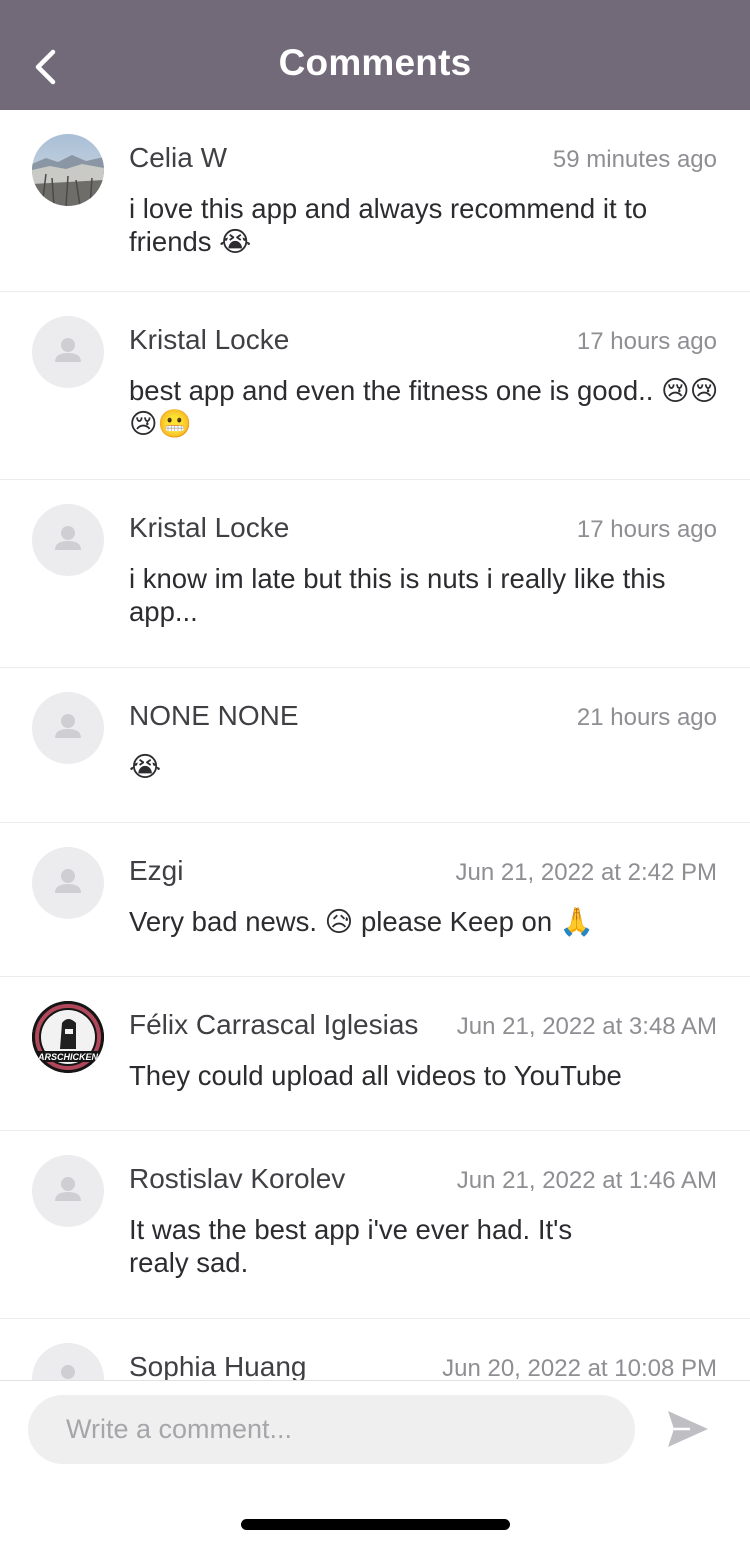  What do you see at coordinates (375, 1349) in the screenshot?
I see `comment-item: Sophia Huang Jun 20, 2022 at 10:08 PM` at bounding box center [375, 1349].